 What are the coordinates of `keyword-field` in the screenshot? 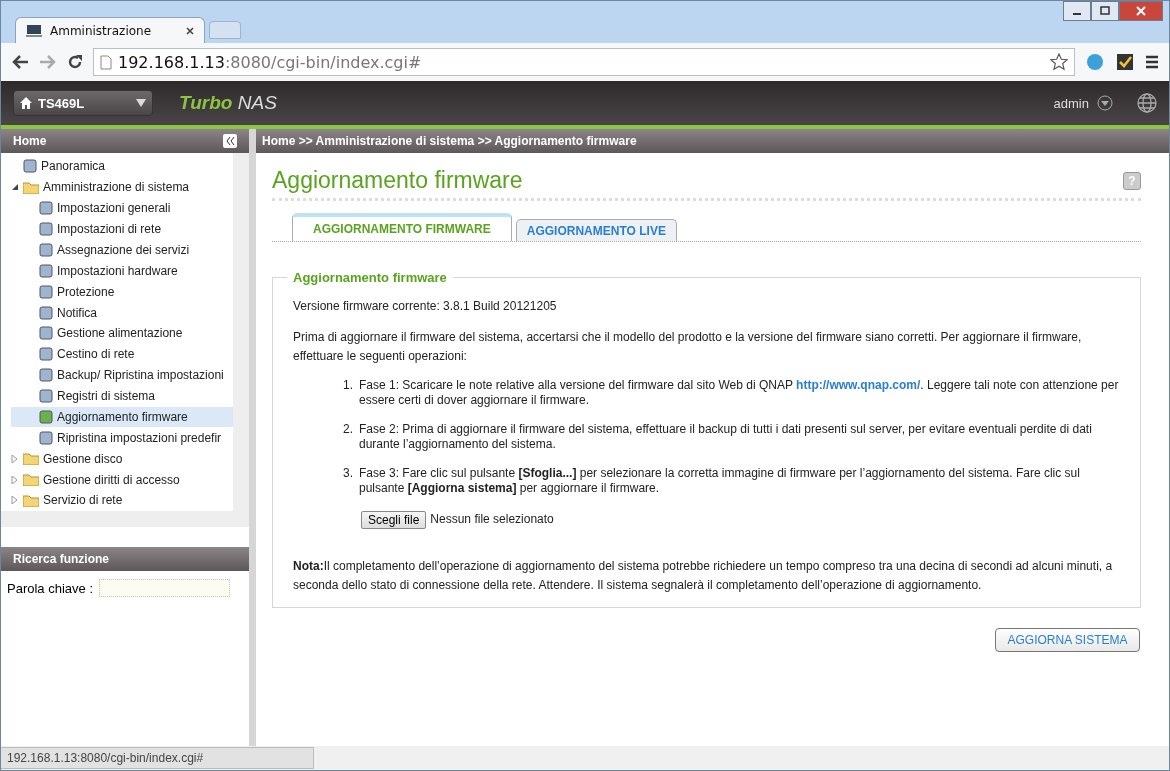 It's located at (164, 588).